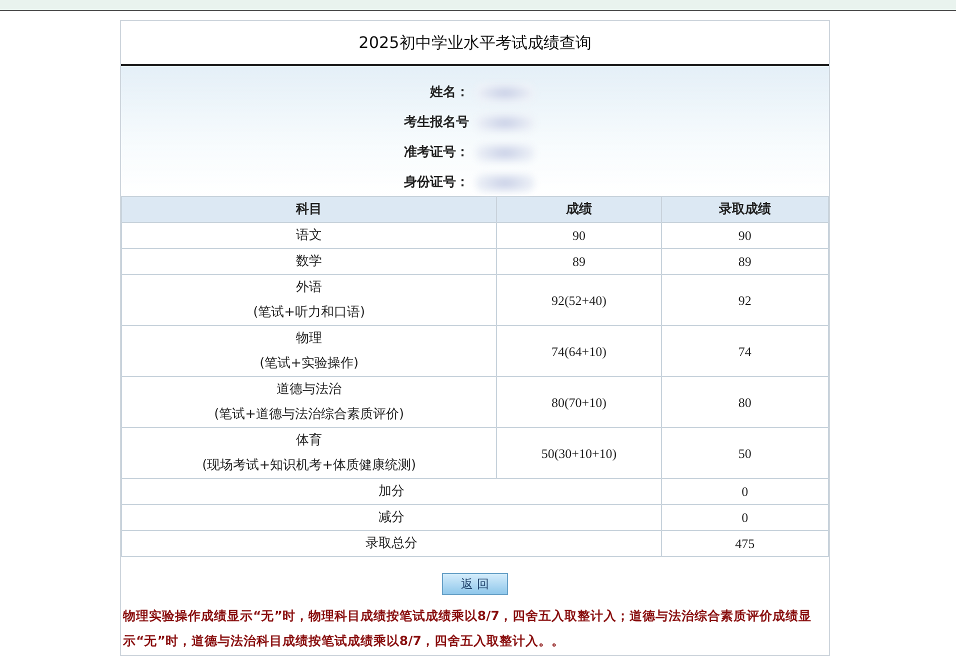 This screenshot has height=668, width=956. What do you see at coordinates (436, 123) in the screenshot?
I see `field-label: 考生报名号` at bounding box center [436, 123].